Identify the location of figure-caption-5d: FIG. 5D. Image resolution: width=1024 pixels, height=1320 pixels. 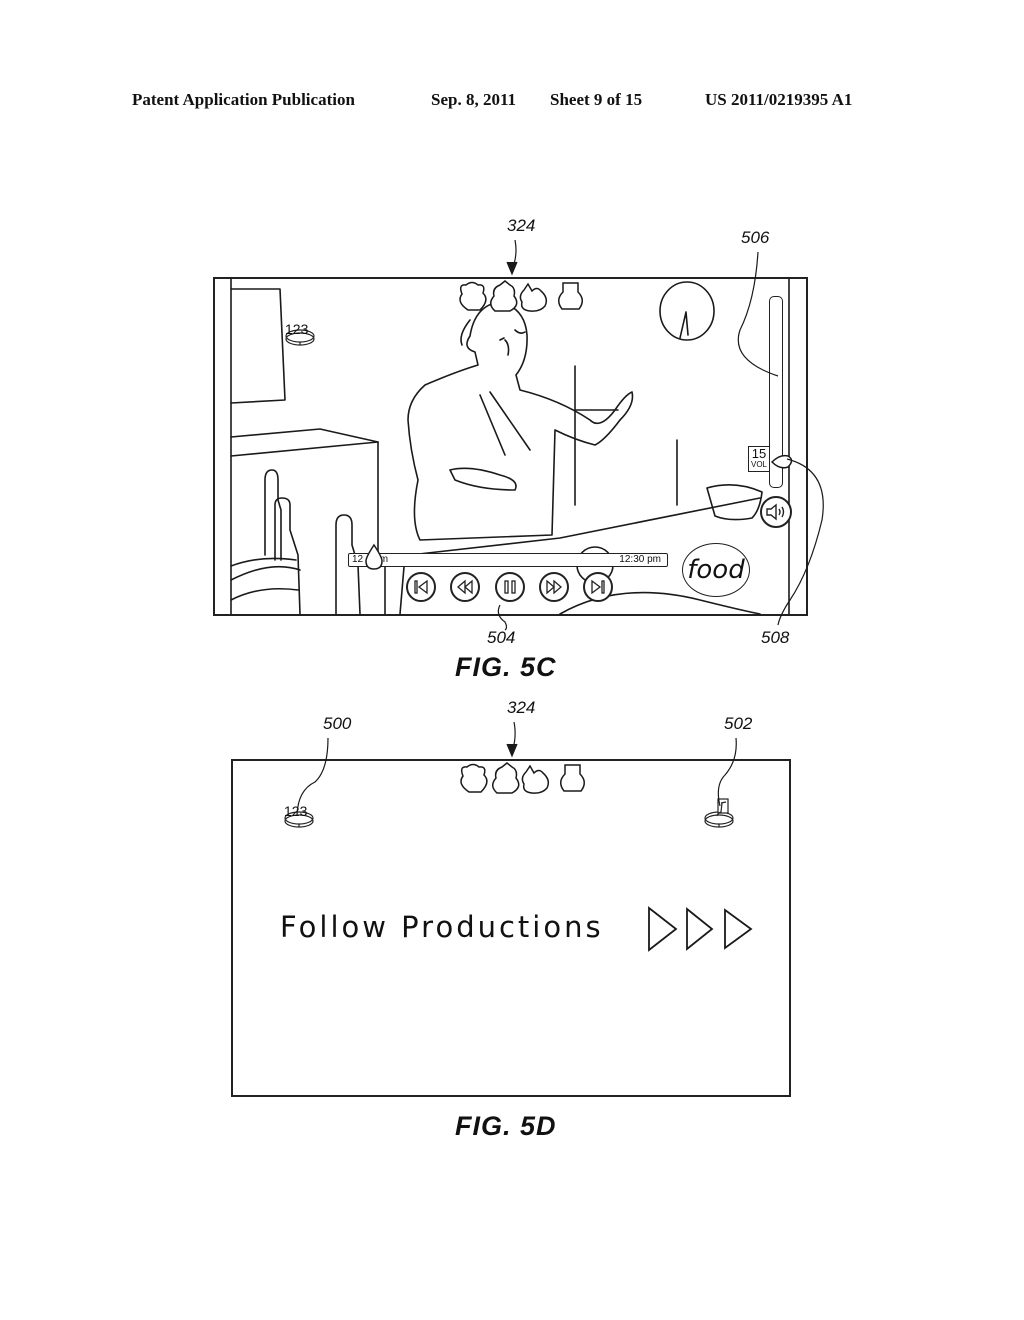
(506, 1126).